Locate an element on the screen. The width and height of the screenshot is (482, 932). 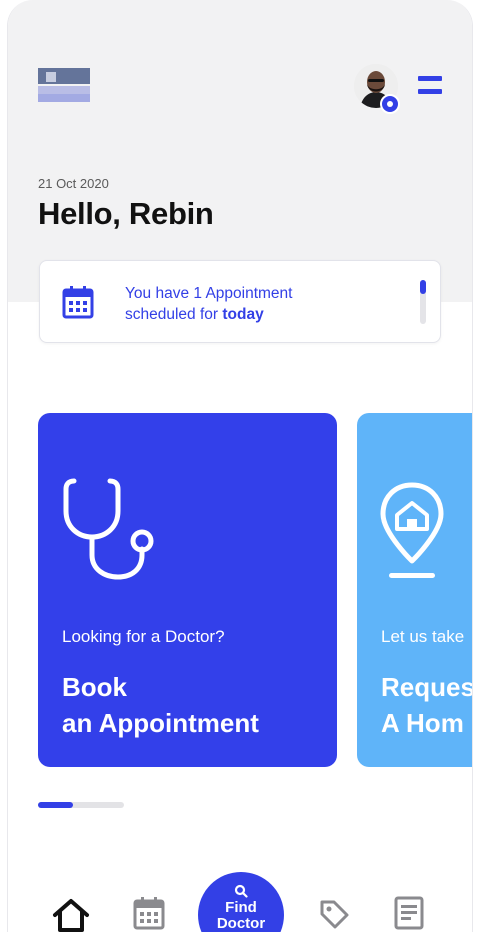
tag-icon is located at coordinates (334, 914).